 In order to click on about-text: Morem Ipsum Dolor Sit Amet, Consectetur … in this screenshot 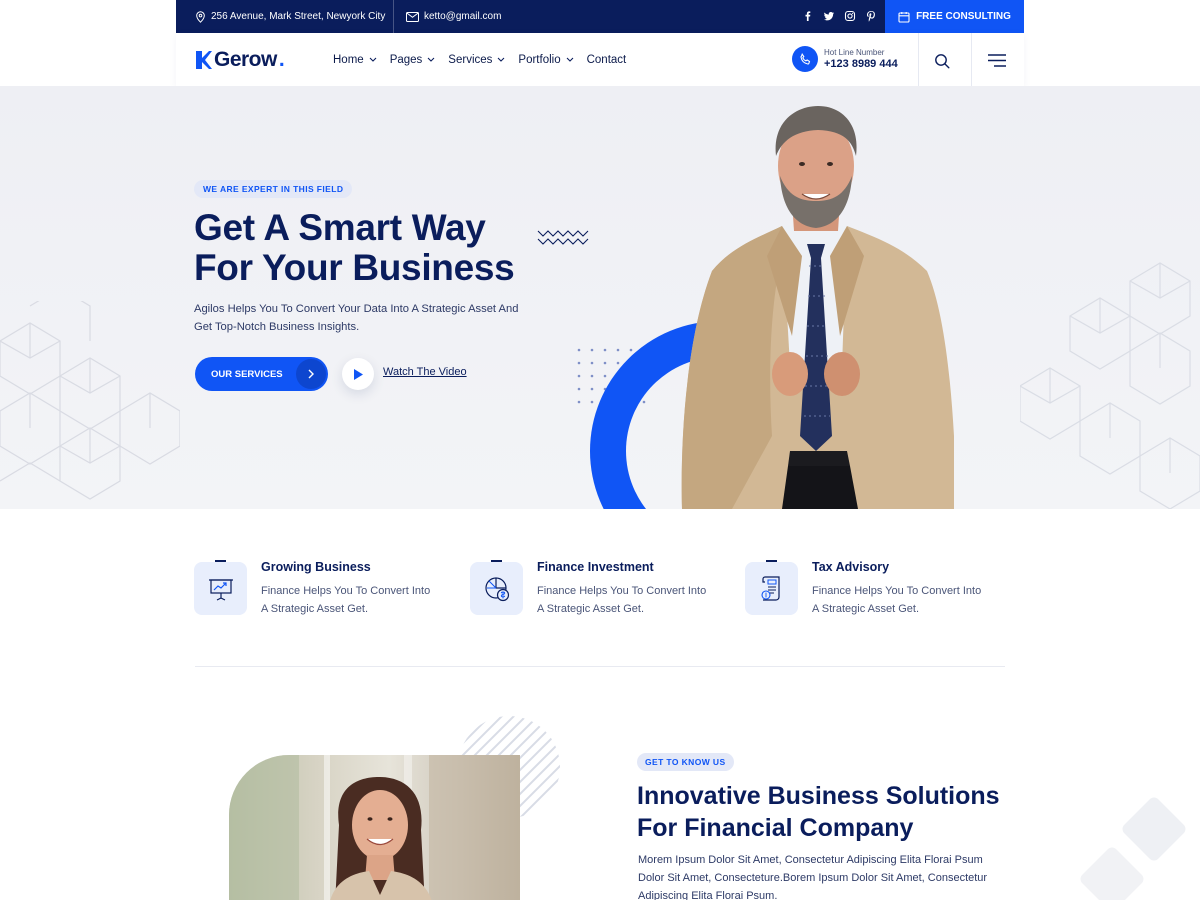, I will do `click(813, 877)`.